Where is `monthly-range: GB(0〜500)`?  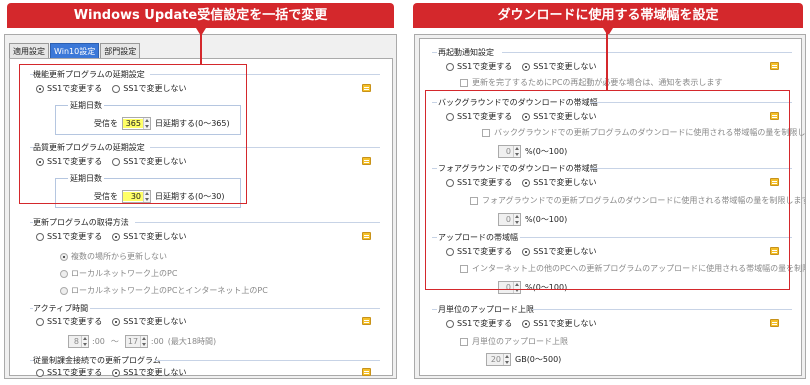 monthly-range: GB(0〜500) is located at coordinates (538, 359).